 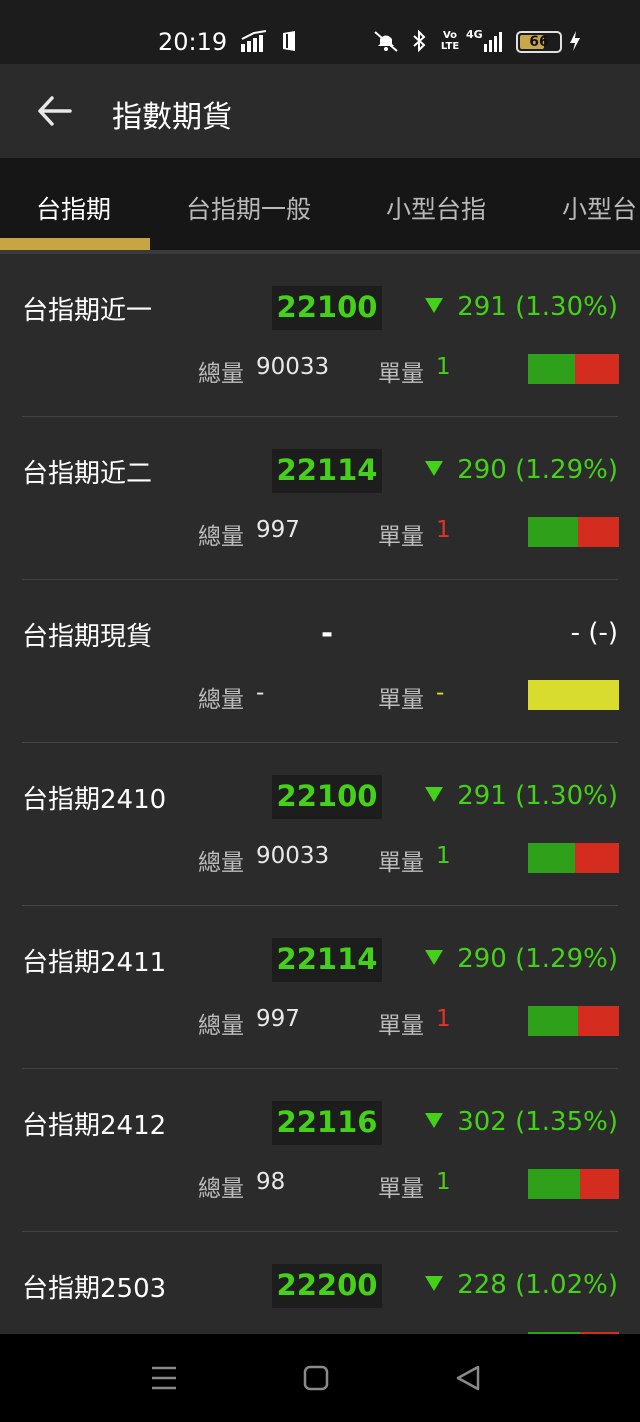 What do you see at coordinates (55, 111) in the screenshot?
I see `back-arrow-icon` at bounding box center [55, 111].